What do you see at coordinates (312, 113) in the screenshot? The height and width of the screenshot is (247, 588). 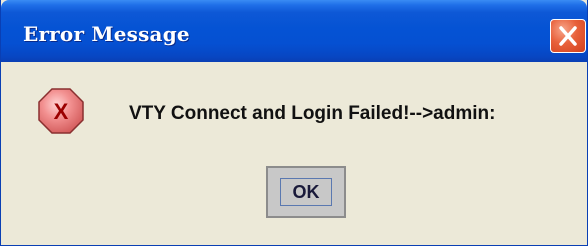 I see `error-message-text: VTY Connect and Login Failed!-->admin:` at bounding box center [312, 113].